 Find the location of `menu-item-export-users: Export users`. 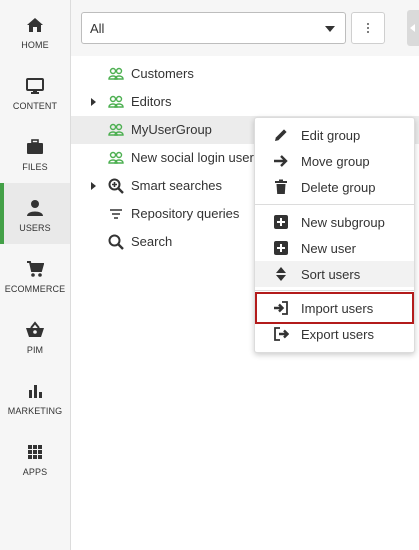

menu-item-export-users: Export users is located at coordinates (334, 334).